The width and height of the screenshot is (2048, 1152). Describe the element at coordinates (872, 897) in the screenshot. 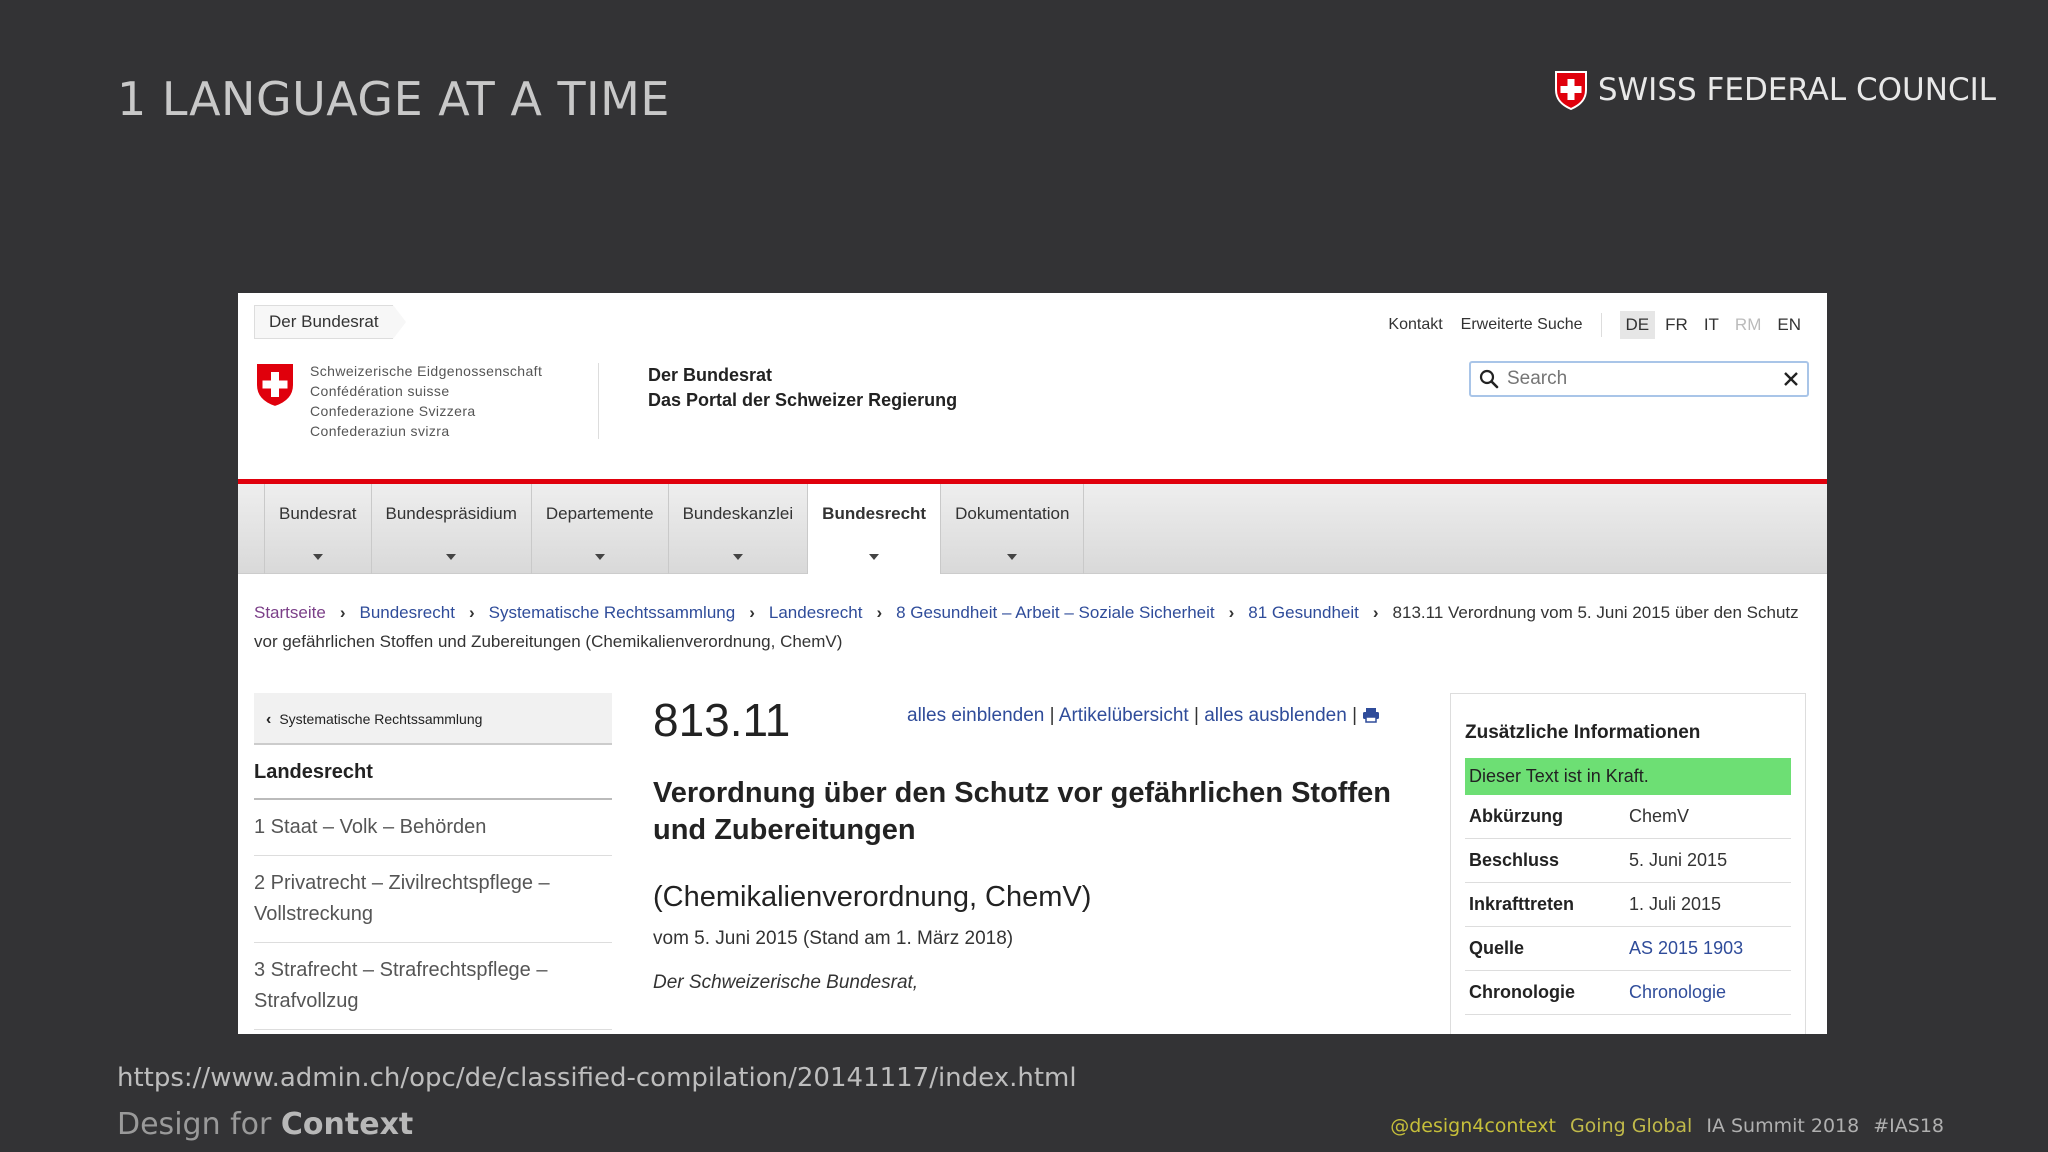

I see `law-subtitle: (Chemikalienverordnung, ChemV)` at that location.